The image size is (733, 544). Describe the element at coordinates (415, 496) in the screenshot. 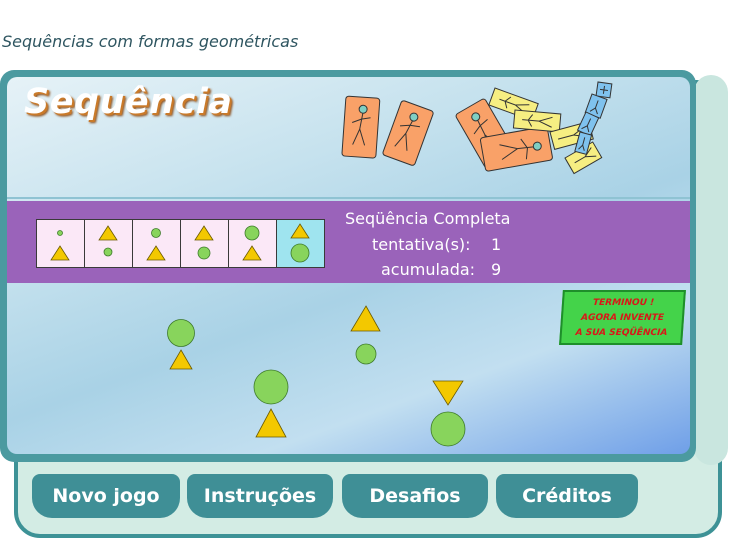

I see `challenges-button: Desafios` at that location.